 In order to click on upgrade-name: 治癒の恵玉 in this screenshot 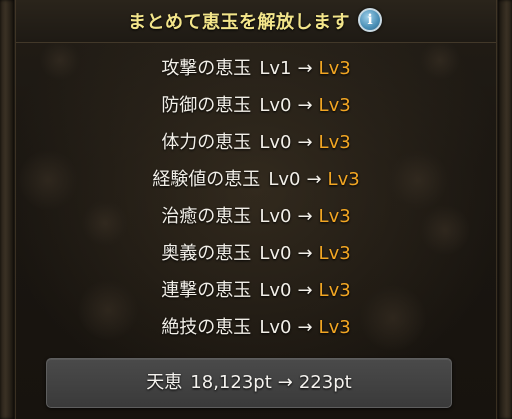, I will do `click(206, 216)`.